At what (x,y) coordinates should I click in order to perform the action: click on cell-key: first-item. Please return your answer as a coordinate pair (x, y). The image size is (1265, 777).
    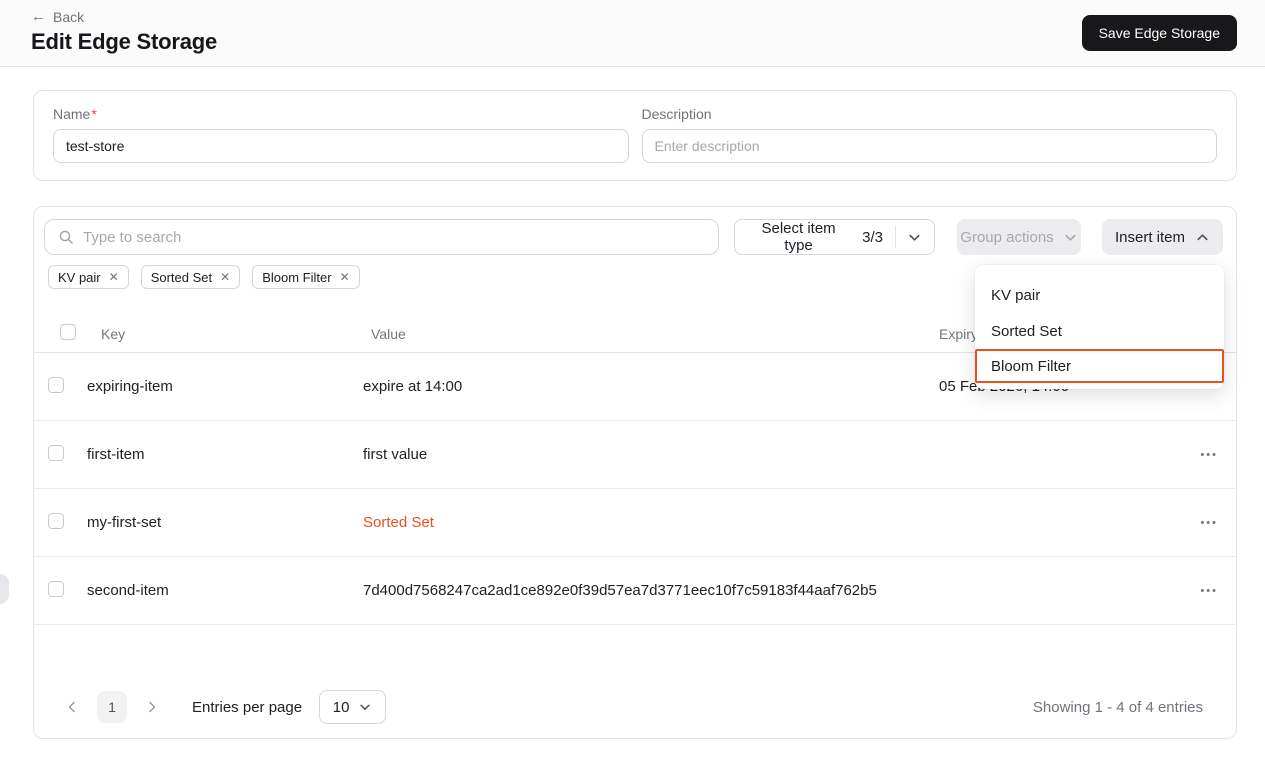
    Looking at the image, I should click on (116, 454).